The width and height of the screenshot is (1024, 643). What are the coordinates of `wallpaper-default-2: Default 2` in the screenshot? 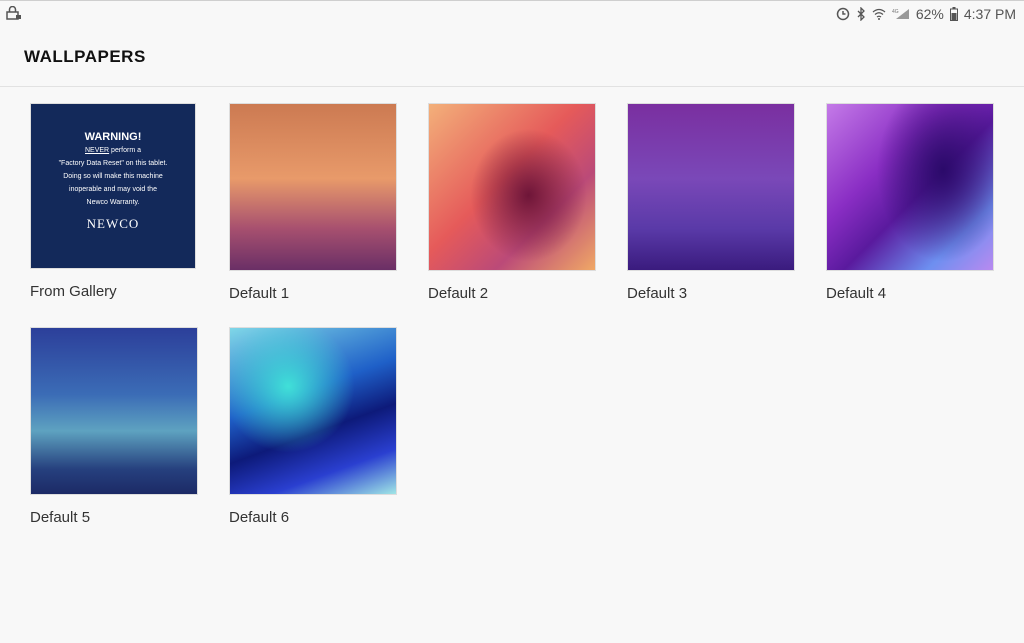 It's located at (512, 202).